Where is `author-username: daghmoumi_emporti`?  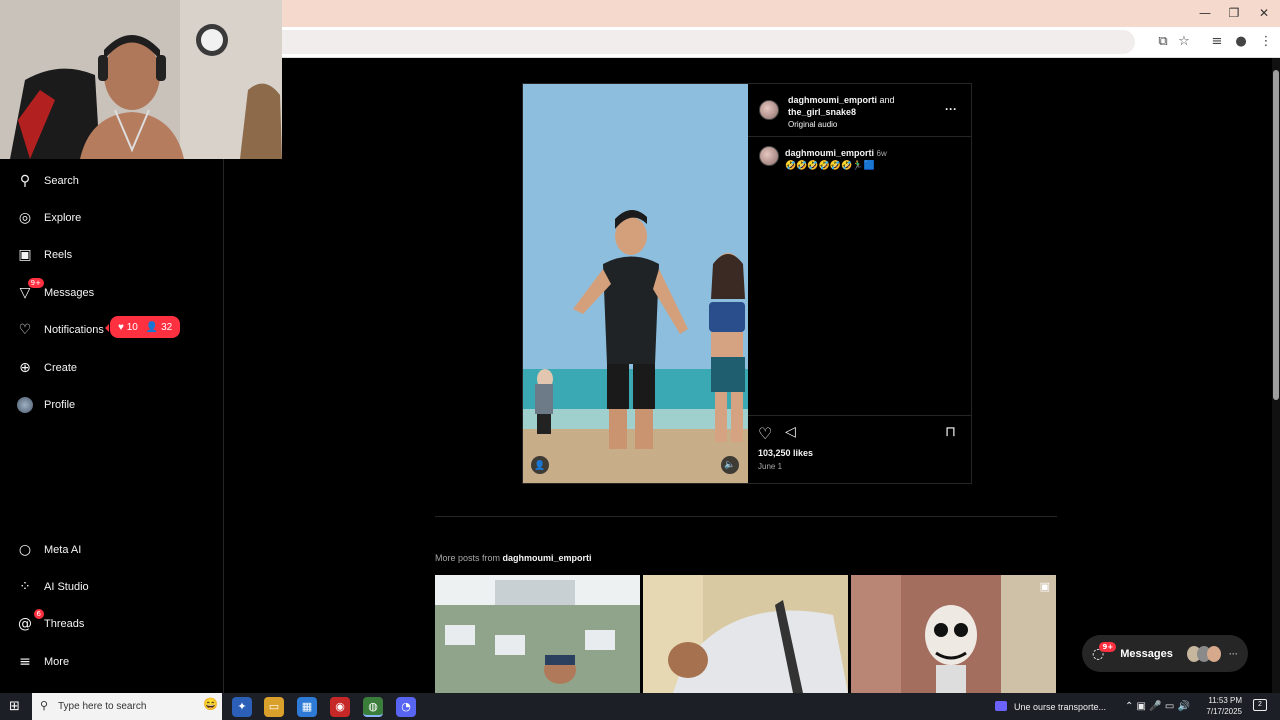 author-username: daghmoumi_emporti is located at coordinates (832, 100).